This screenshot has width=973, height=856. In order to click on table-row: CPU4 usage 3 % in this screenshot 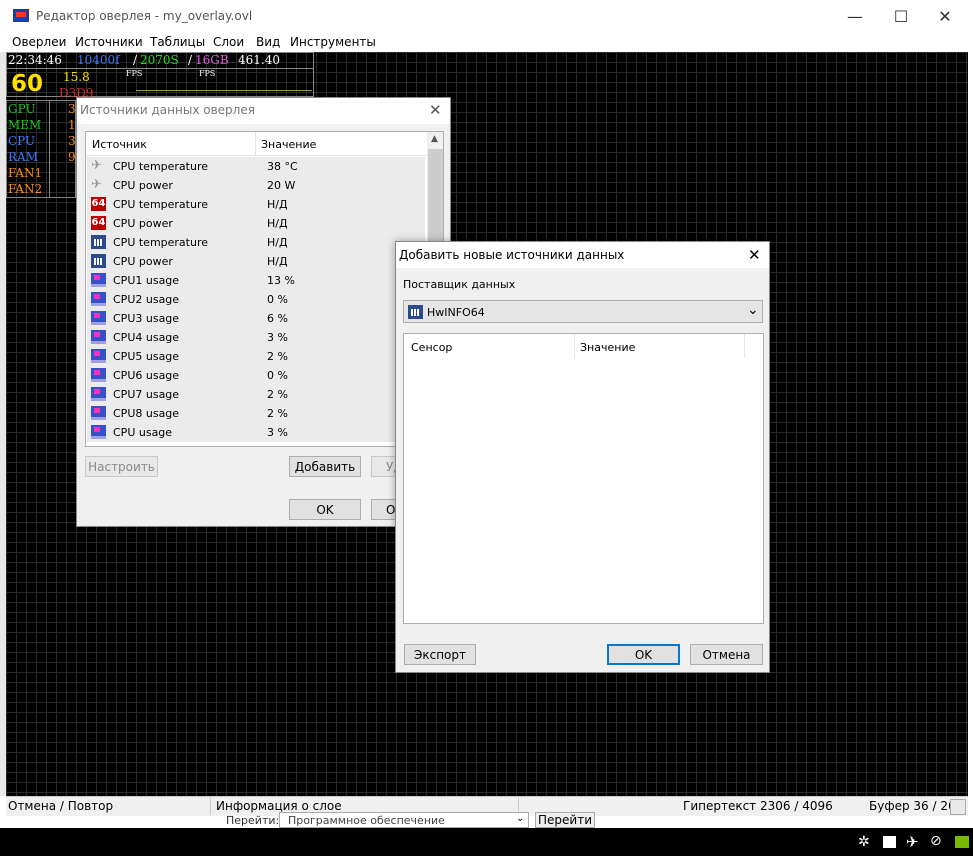, I will do `click(256, 337)`.